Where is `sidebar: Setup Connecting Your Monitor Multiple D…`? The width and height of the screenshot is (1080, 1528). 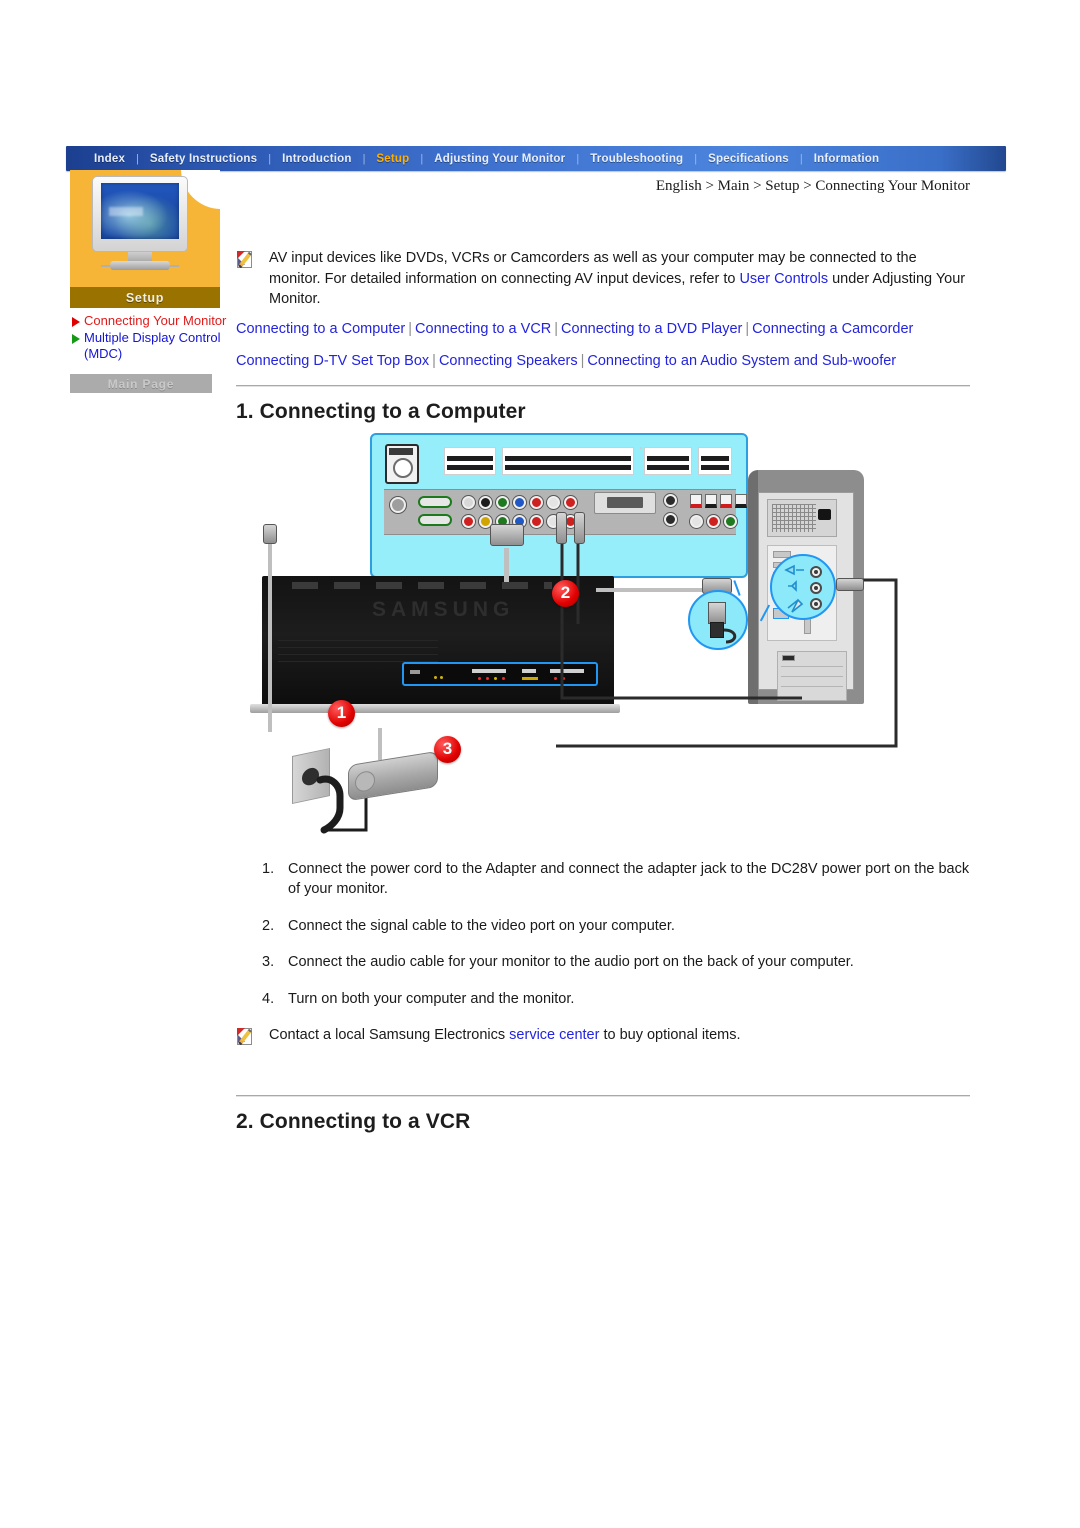 sidebar: Setup Connecting Your Monitor Multiple D… is located at coordinates (148, 281).